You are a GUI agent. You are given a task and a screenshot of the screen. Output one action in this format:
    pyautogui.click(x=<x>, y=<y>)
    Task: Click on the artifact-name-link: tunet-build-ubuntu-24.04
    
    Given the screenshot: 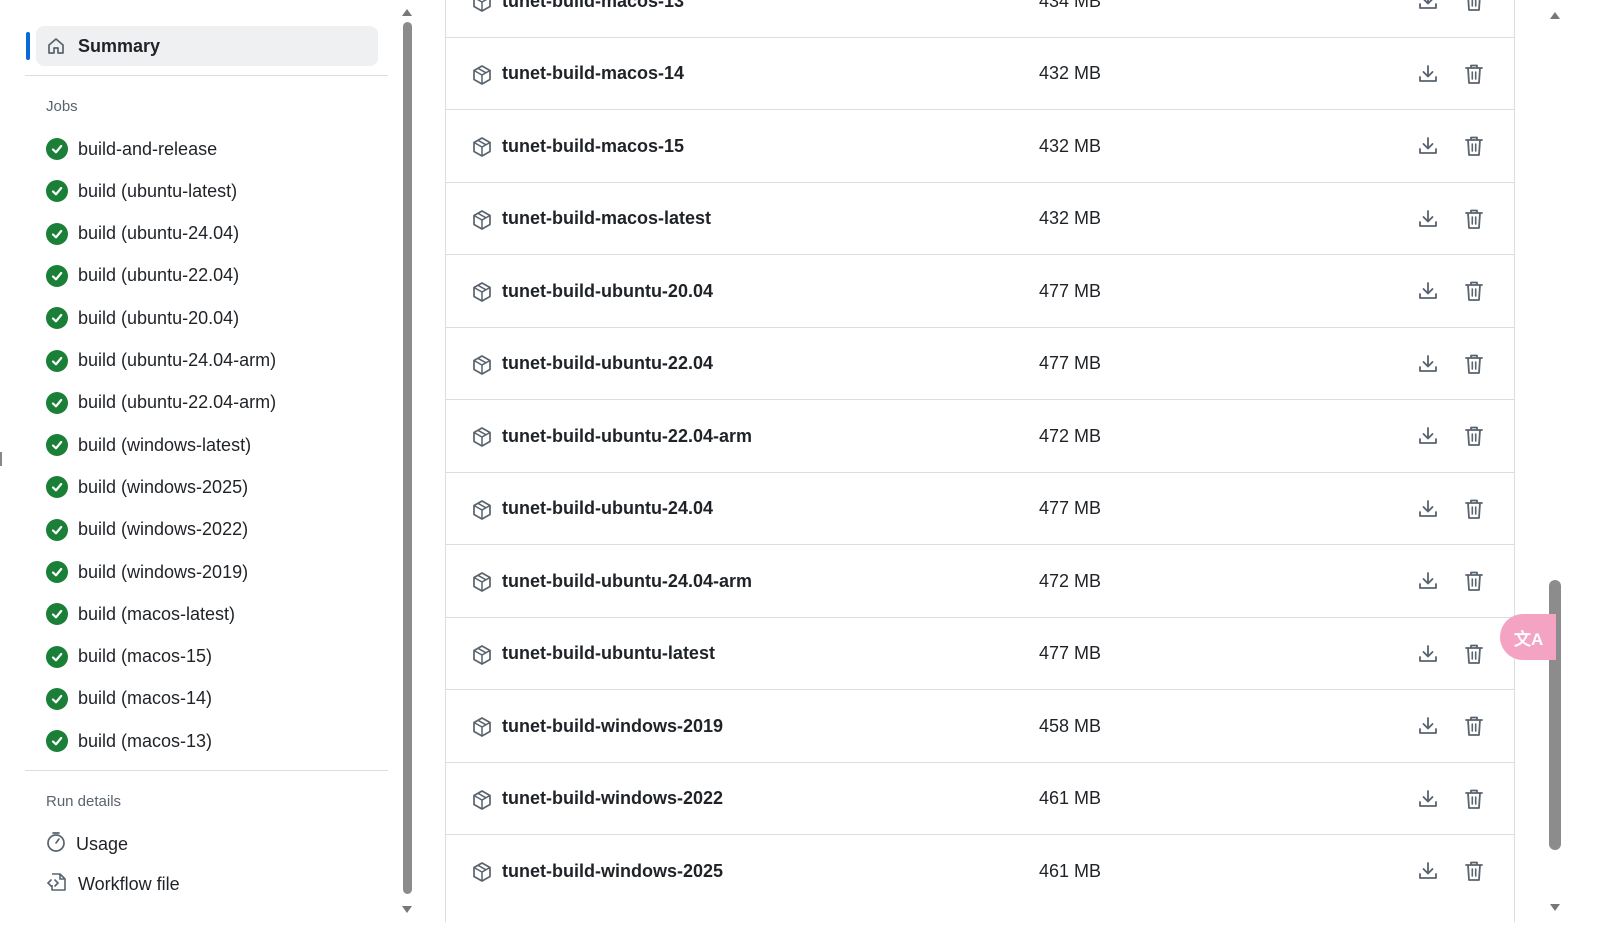 What is the action you would take?
    pyautogui.click(x=607, y=508)
    